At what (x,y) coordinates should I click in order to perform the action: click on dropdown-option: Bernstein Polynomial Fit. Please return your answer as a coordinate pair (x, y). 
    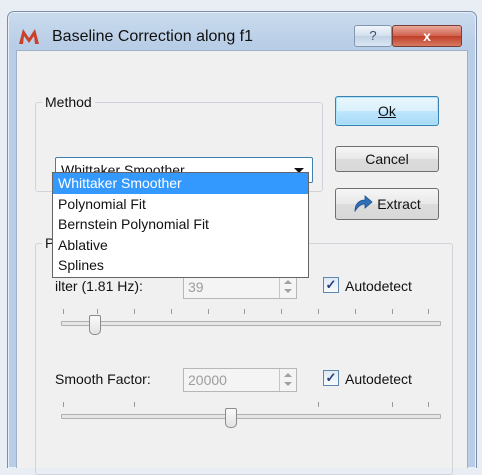
    Looking at the image, I should click on (180, 224).